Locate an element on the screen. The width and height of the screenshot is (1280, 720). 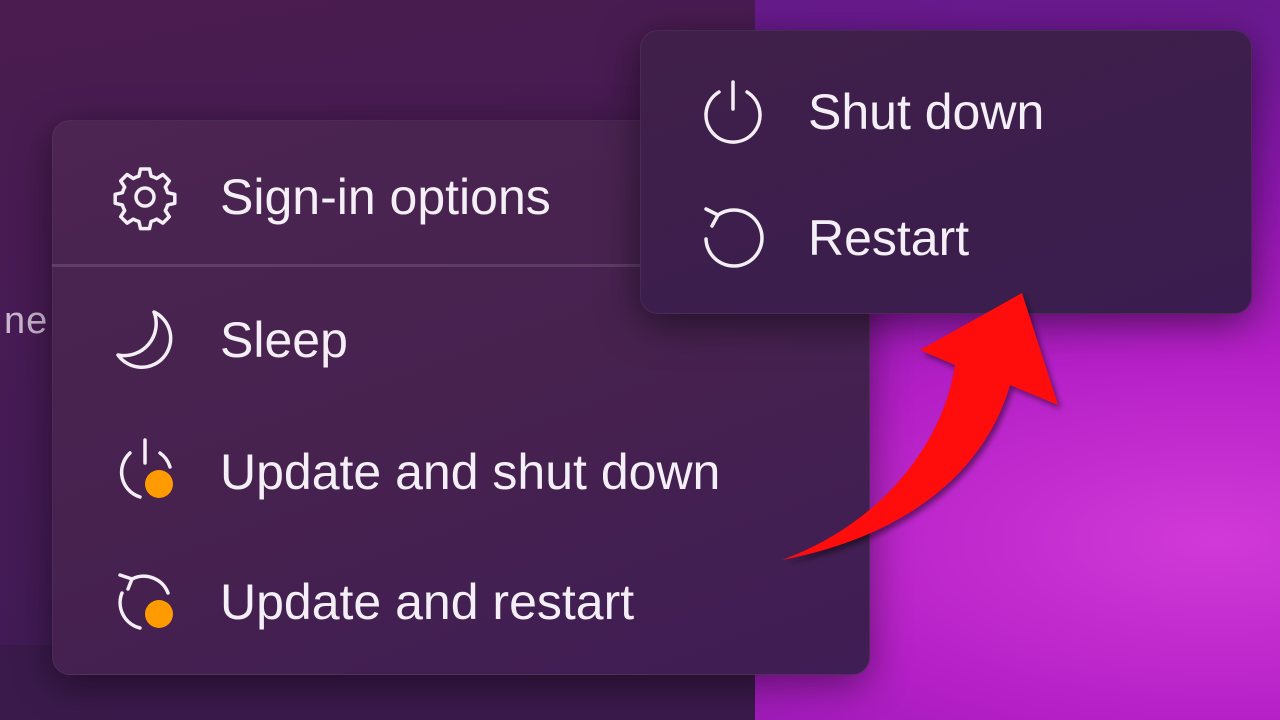
red-arrow-annotation is located at coordinates (920, 426).